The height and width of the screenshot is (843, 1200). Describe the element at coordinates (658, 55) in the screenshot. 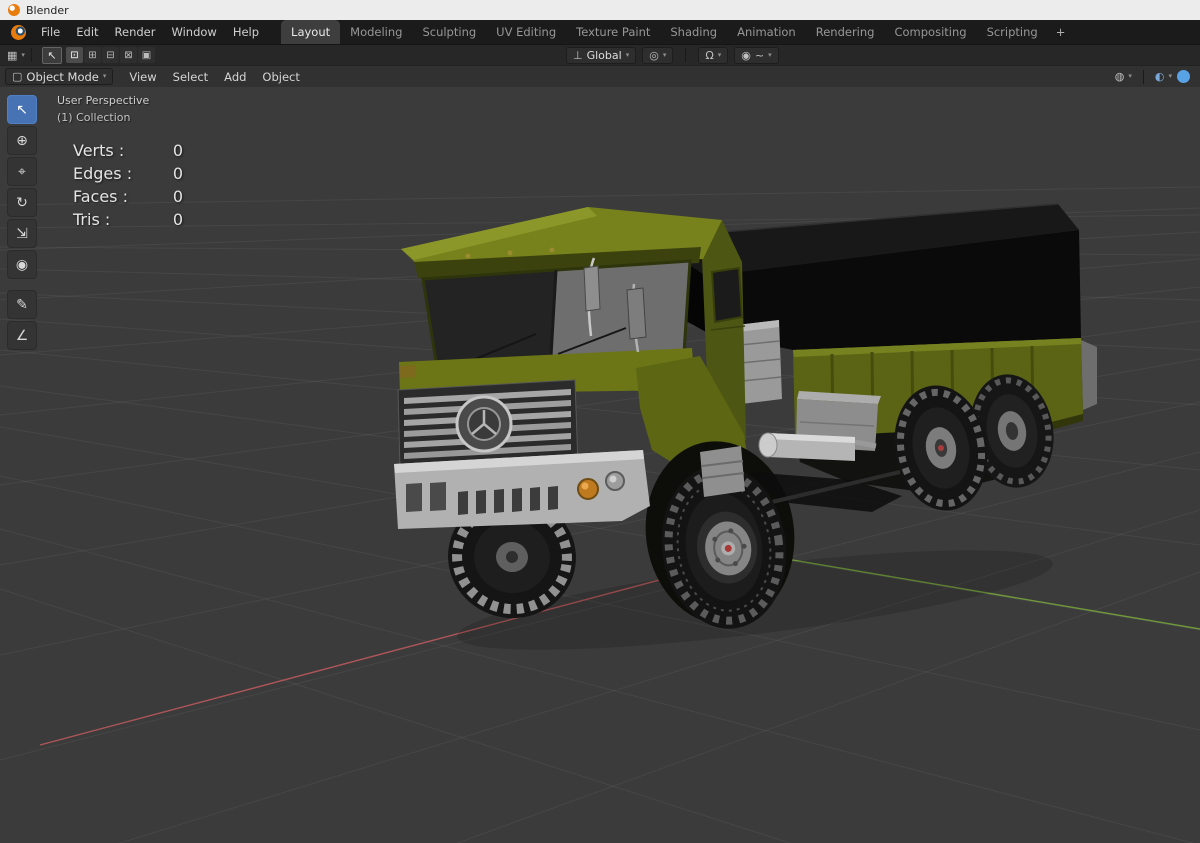

I see `pivot-point-dropdown: ◎ ▾` at that location.